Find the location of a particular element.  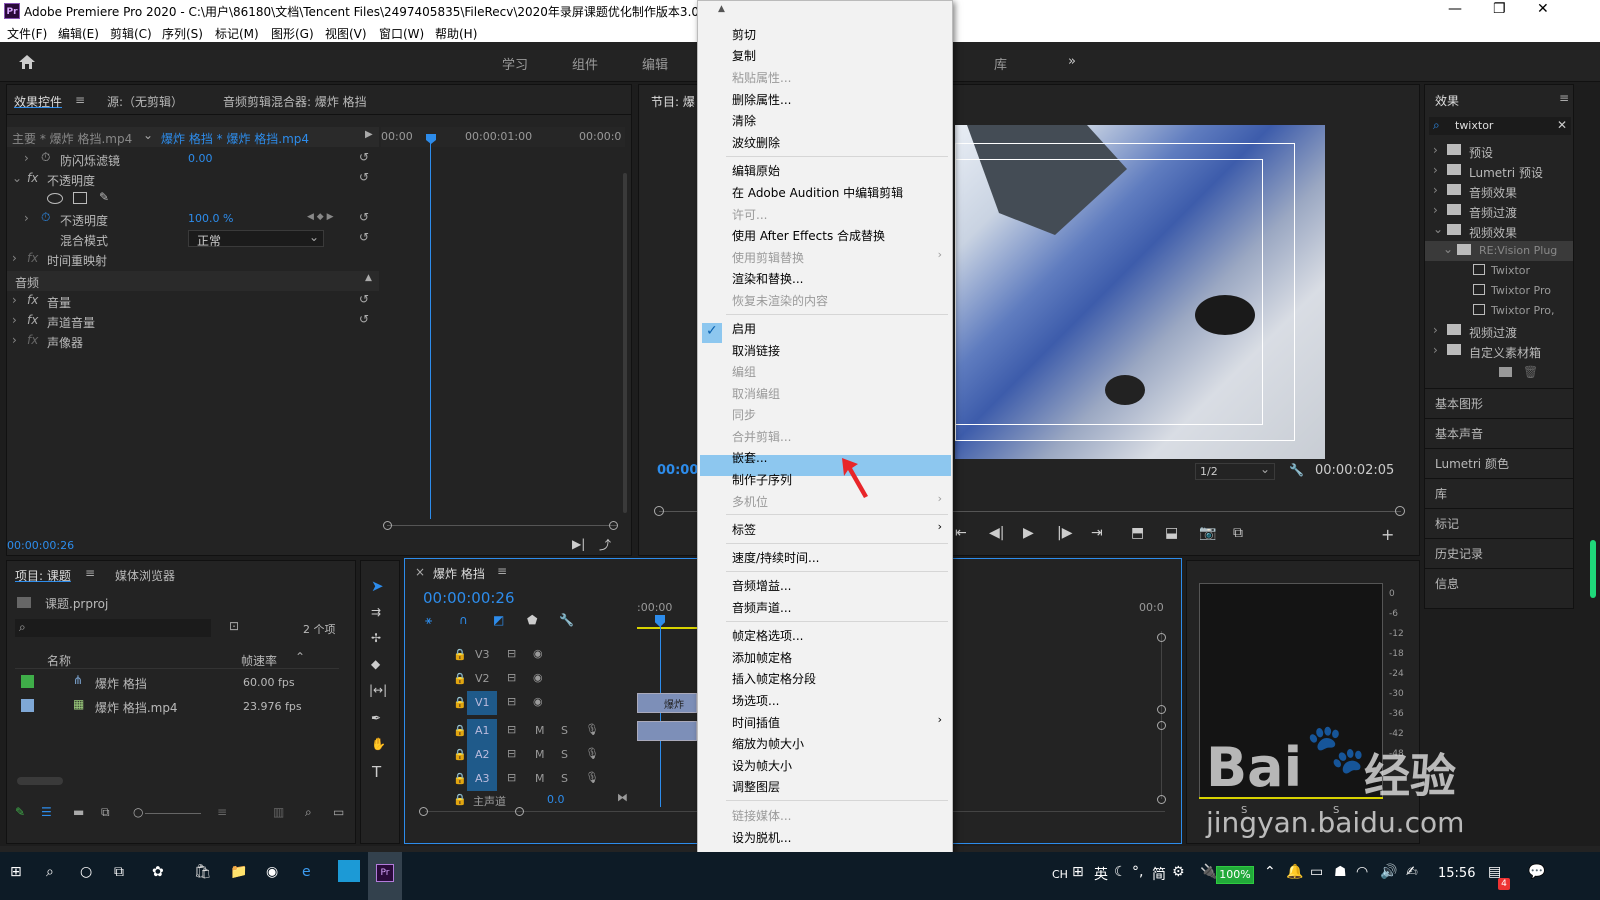

ime-settings-icon: ⚙ is located at coordinates (1178, 872).